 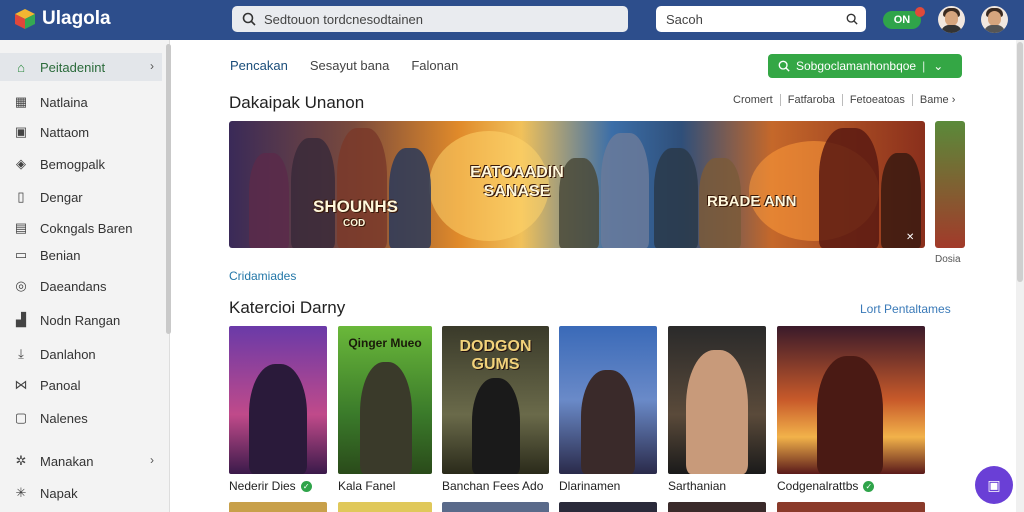 What do you see at coordinates (81, 385) in the screenshot?
I see `sidebar-item-10: ⋈ Panoal` at bounding box center [81, 385].